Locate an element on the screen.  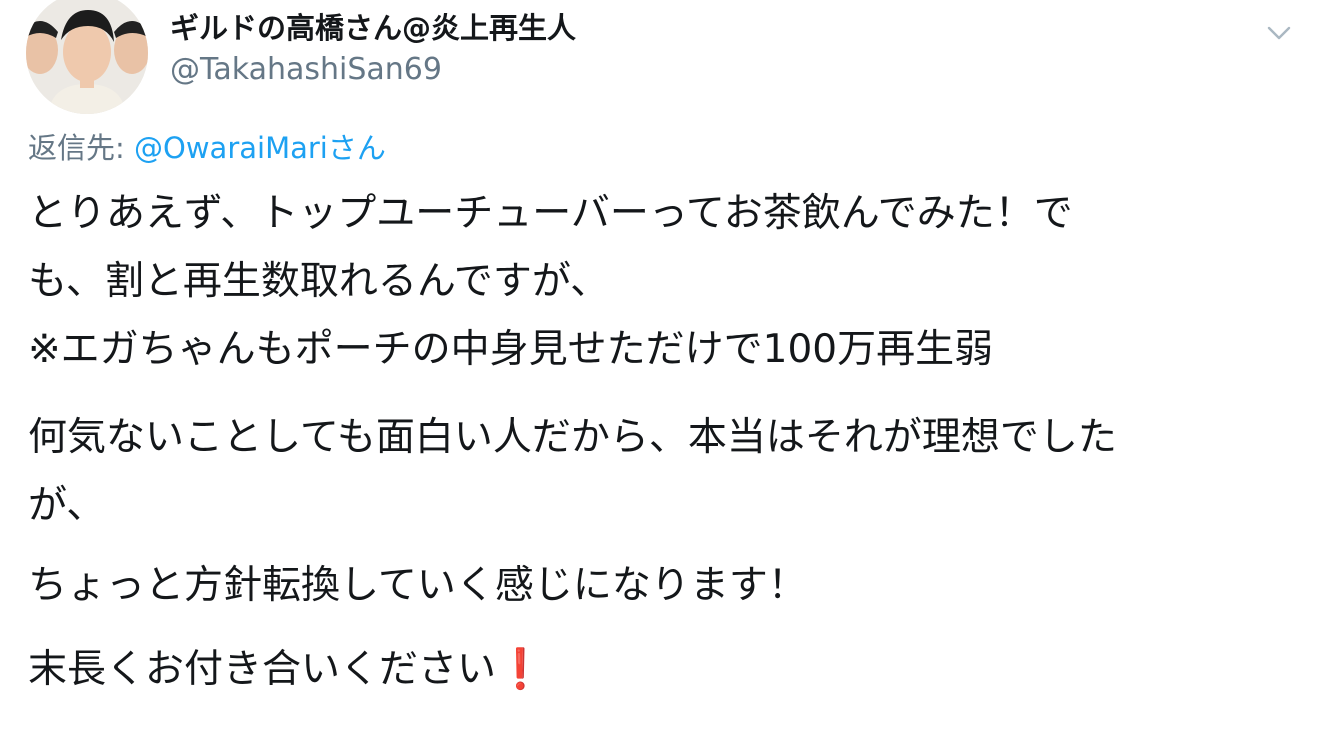
tweet-line: 末長くお付き合いください❗ is located at coordinates (286, 670).